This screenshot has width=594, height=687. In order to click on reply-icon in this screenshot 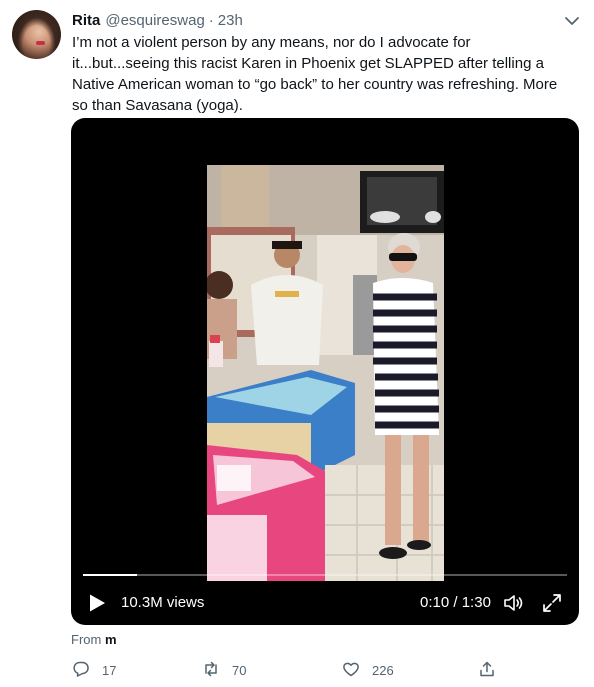, I will do `click(81, 670)`.